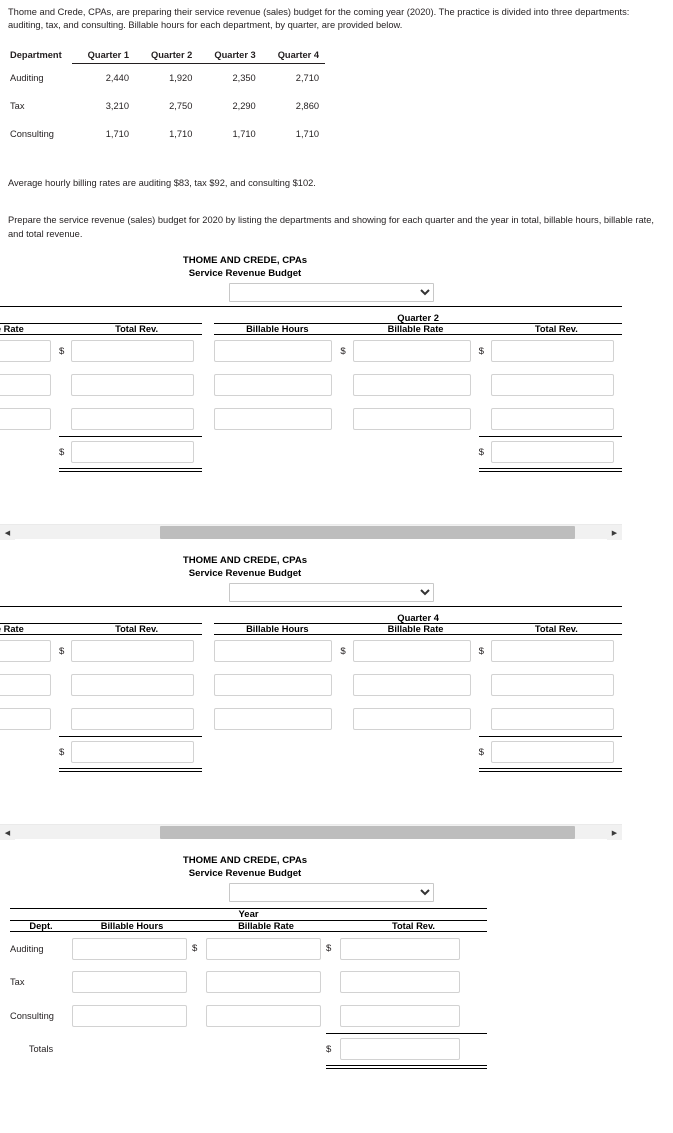 This screenshot has width=673, height=1133. What do you see at coordinates (129, 982) in the screenshot?
I see `input-hours-year-tax` at bounding box center [129, 982].